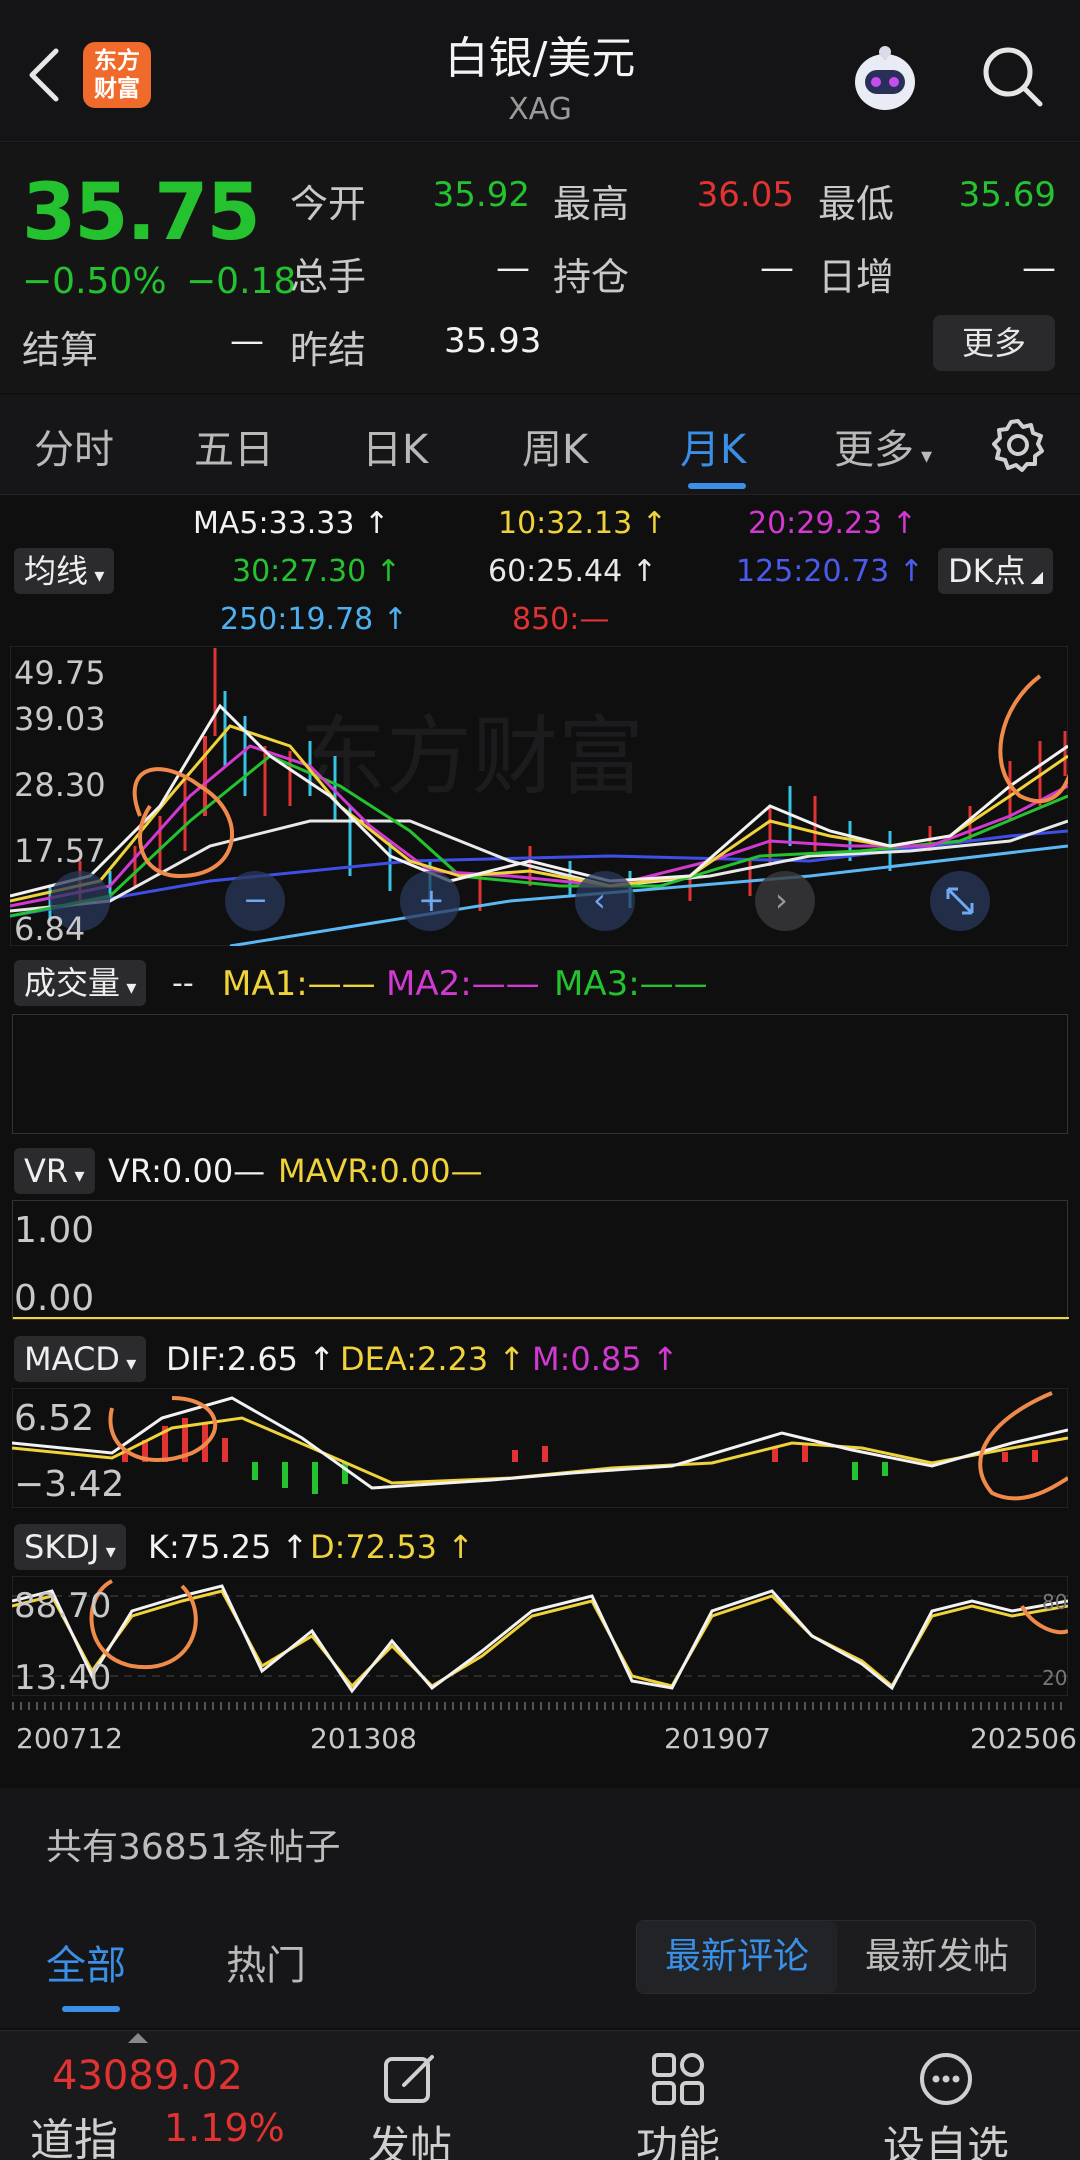 This screenshot has width=1080, height=2160. I want to click on macd-dea: DEA:2.23 ↑, so click(433, 1359).